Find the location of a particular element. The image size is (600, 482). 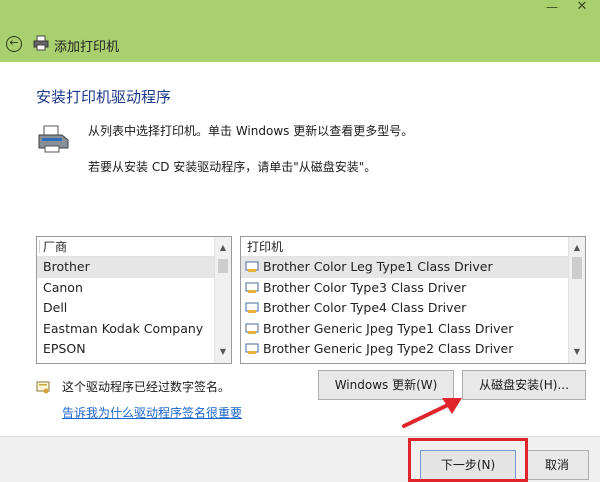

manufacturer-item-brother: Brother is located at coordinates (134, 267).